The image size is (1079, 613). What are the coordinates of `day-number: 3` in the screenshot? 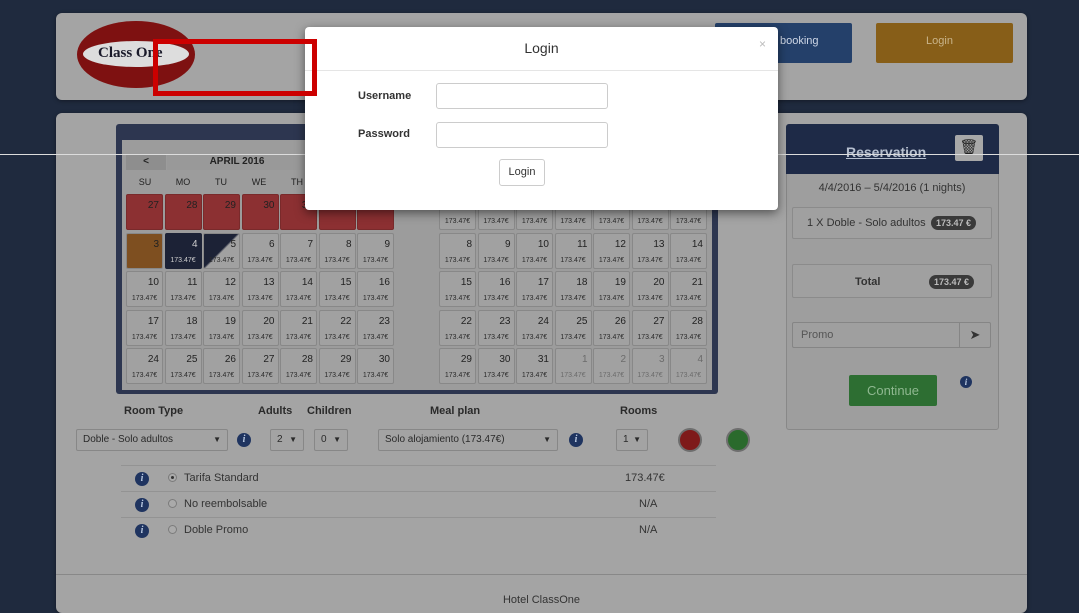 It's located at (661, 359).